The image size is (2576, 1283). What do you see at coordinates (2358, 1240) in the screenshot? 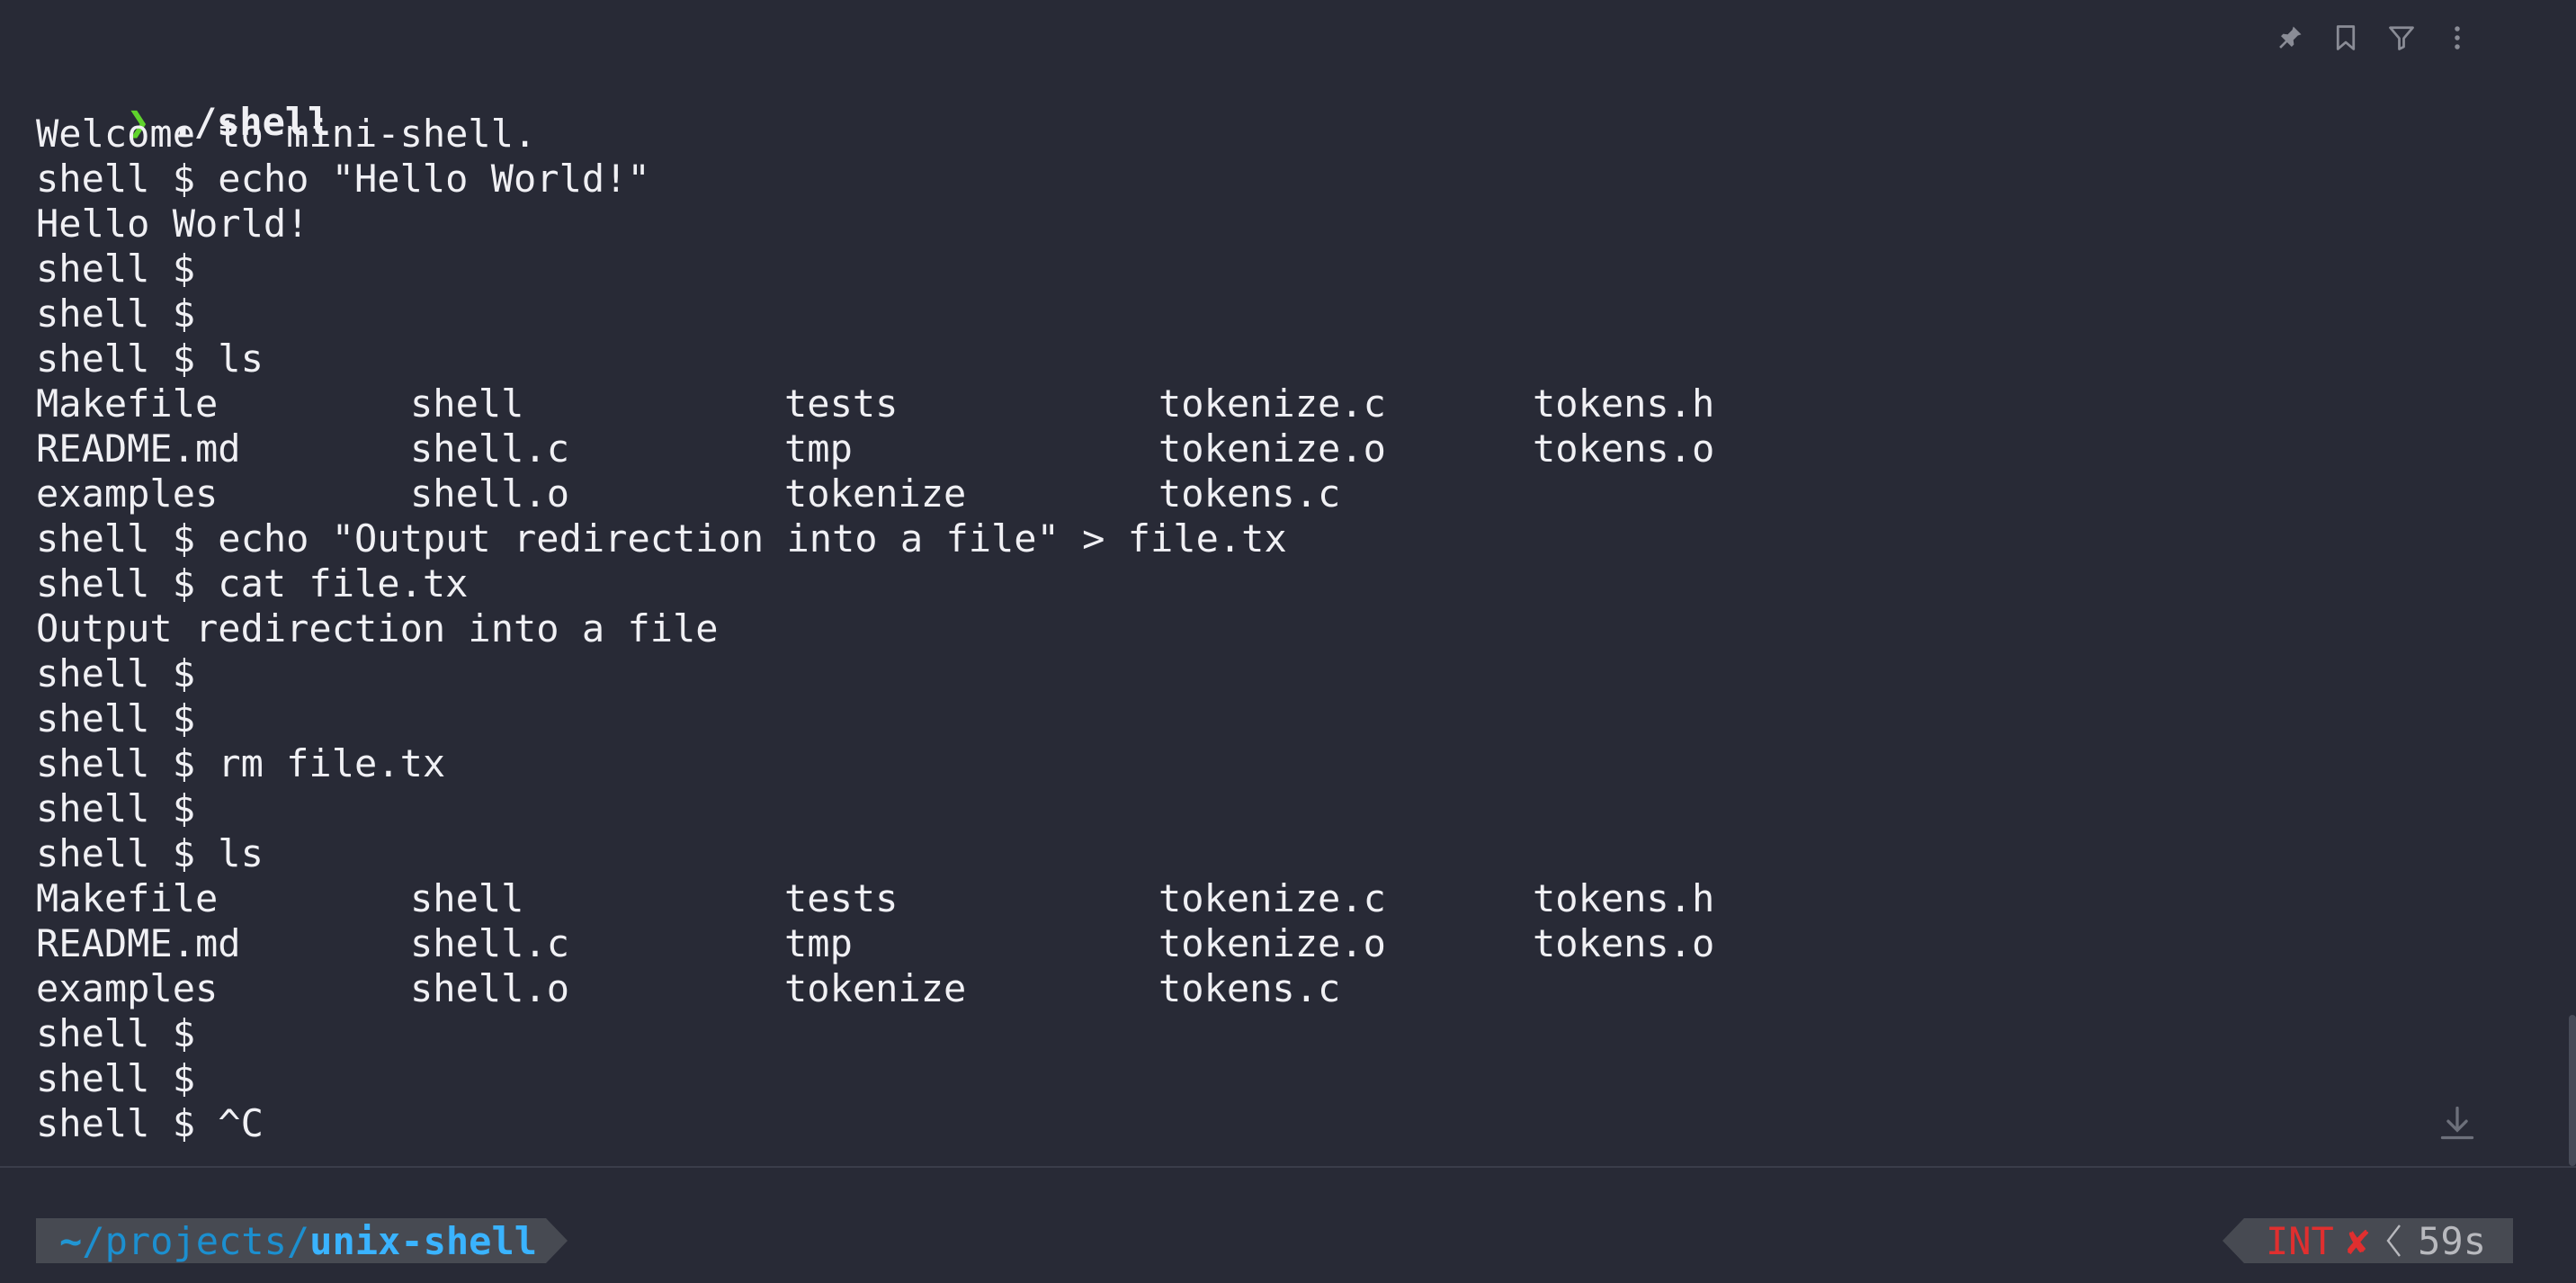
I see `error-cross-icon: ✘` at bounding box center [2358, 1240].